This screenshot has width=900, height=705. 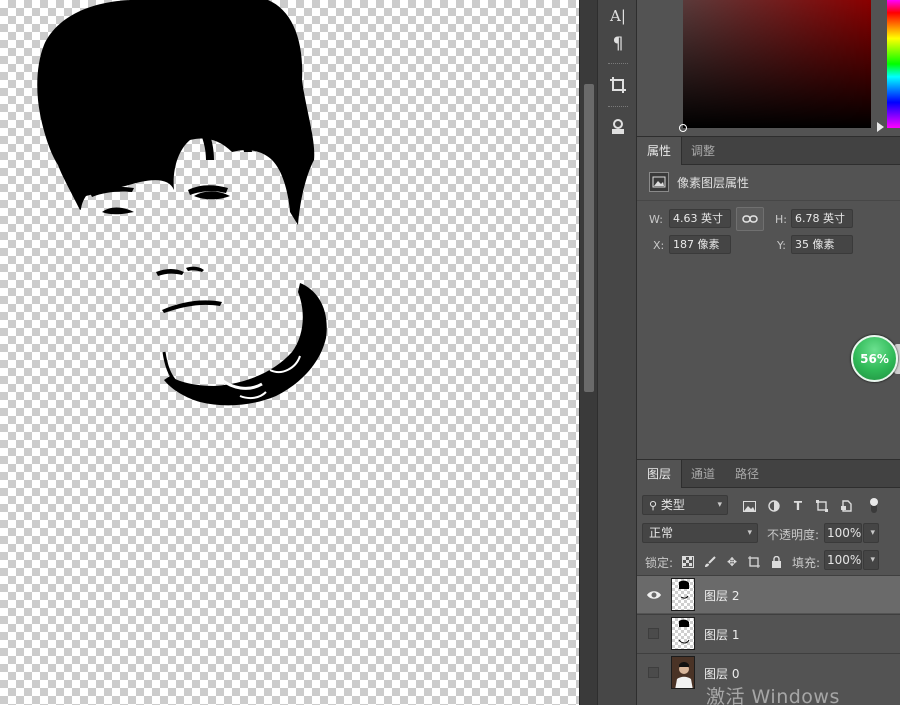 I want to click on height-field: 6.78 英寸, so click(x=822, y=218).